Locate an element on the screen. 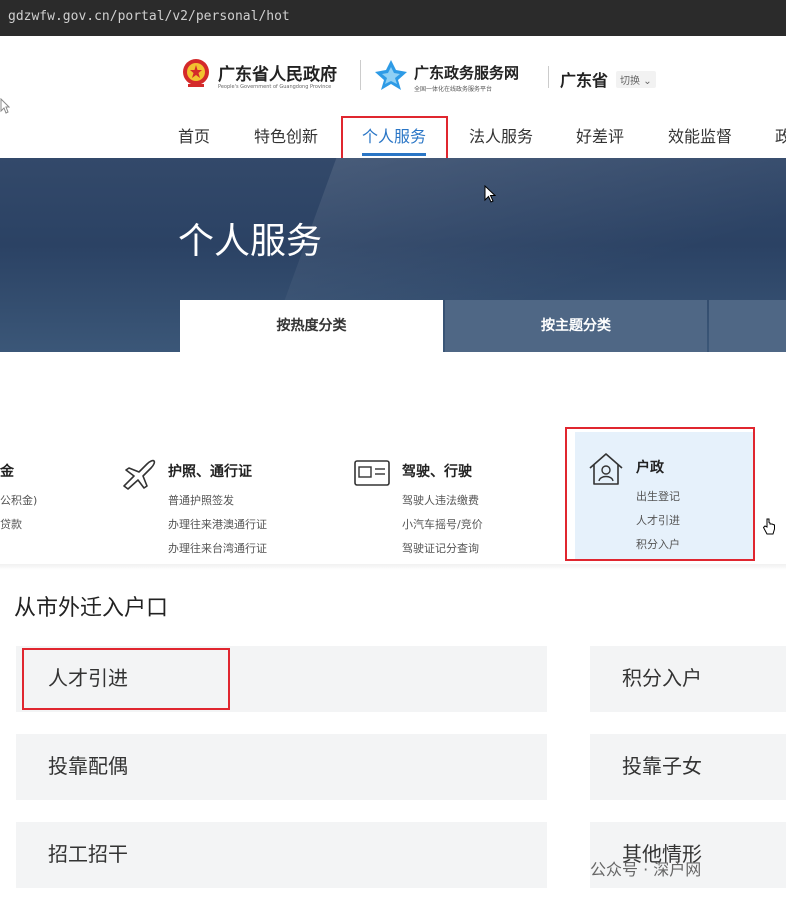  province-switch-button: 切换 ⌄ is located at coordinates (636, 79).